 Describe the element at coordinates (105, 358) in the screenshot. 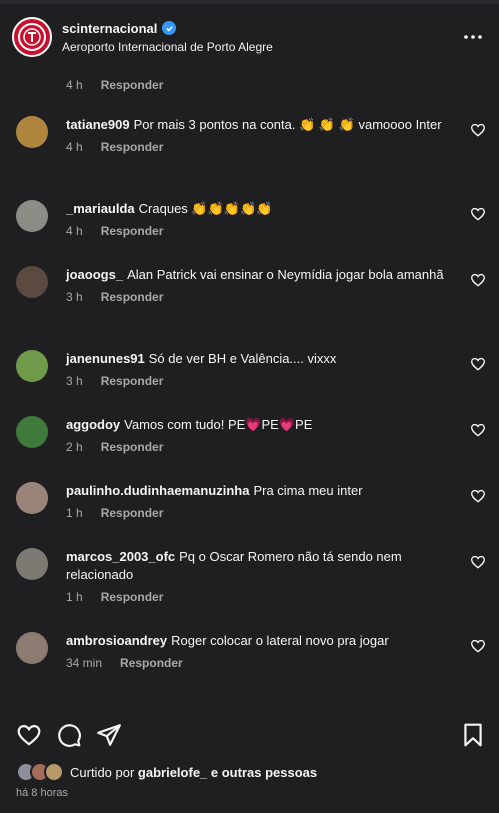

I see `comment-username: janenunes91` at that location.